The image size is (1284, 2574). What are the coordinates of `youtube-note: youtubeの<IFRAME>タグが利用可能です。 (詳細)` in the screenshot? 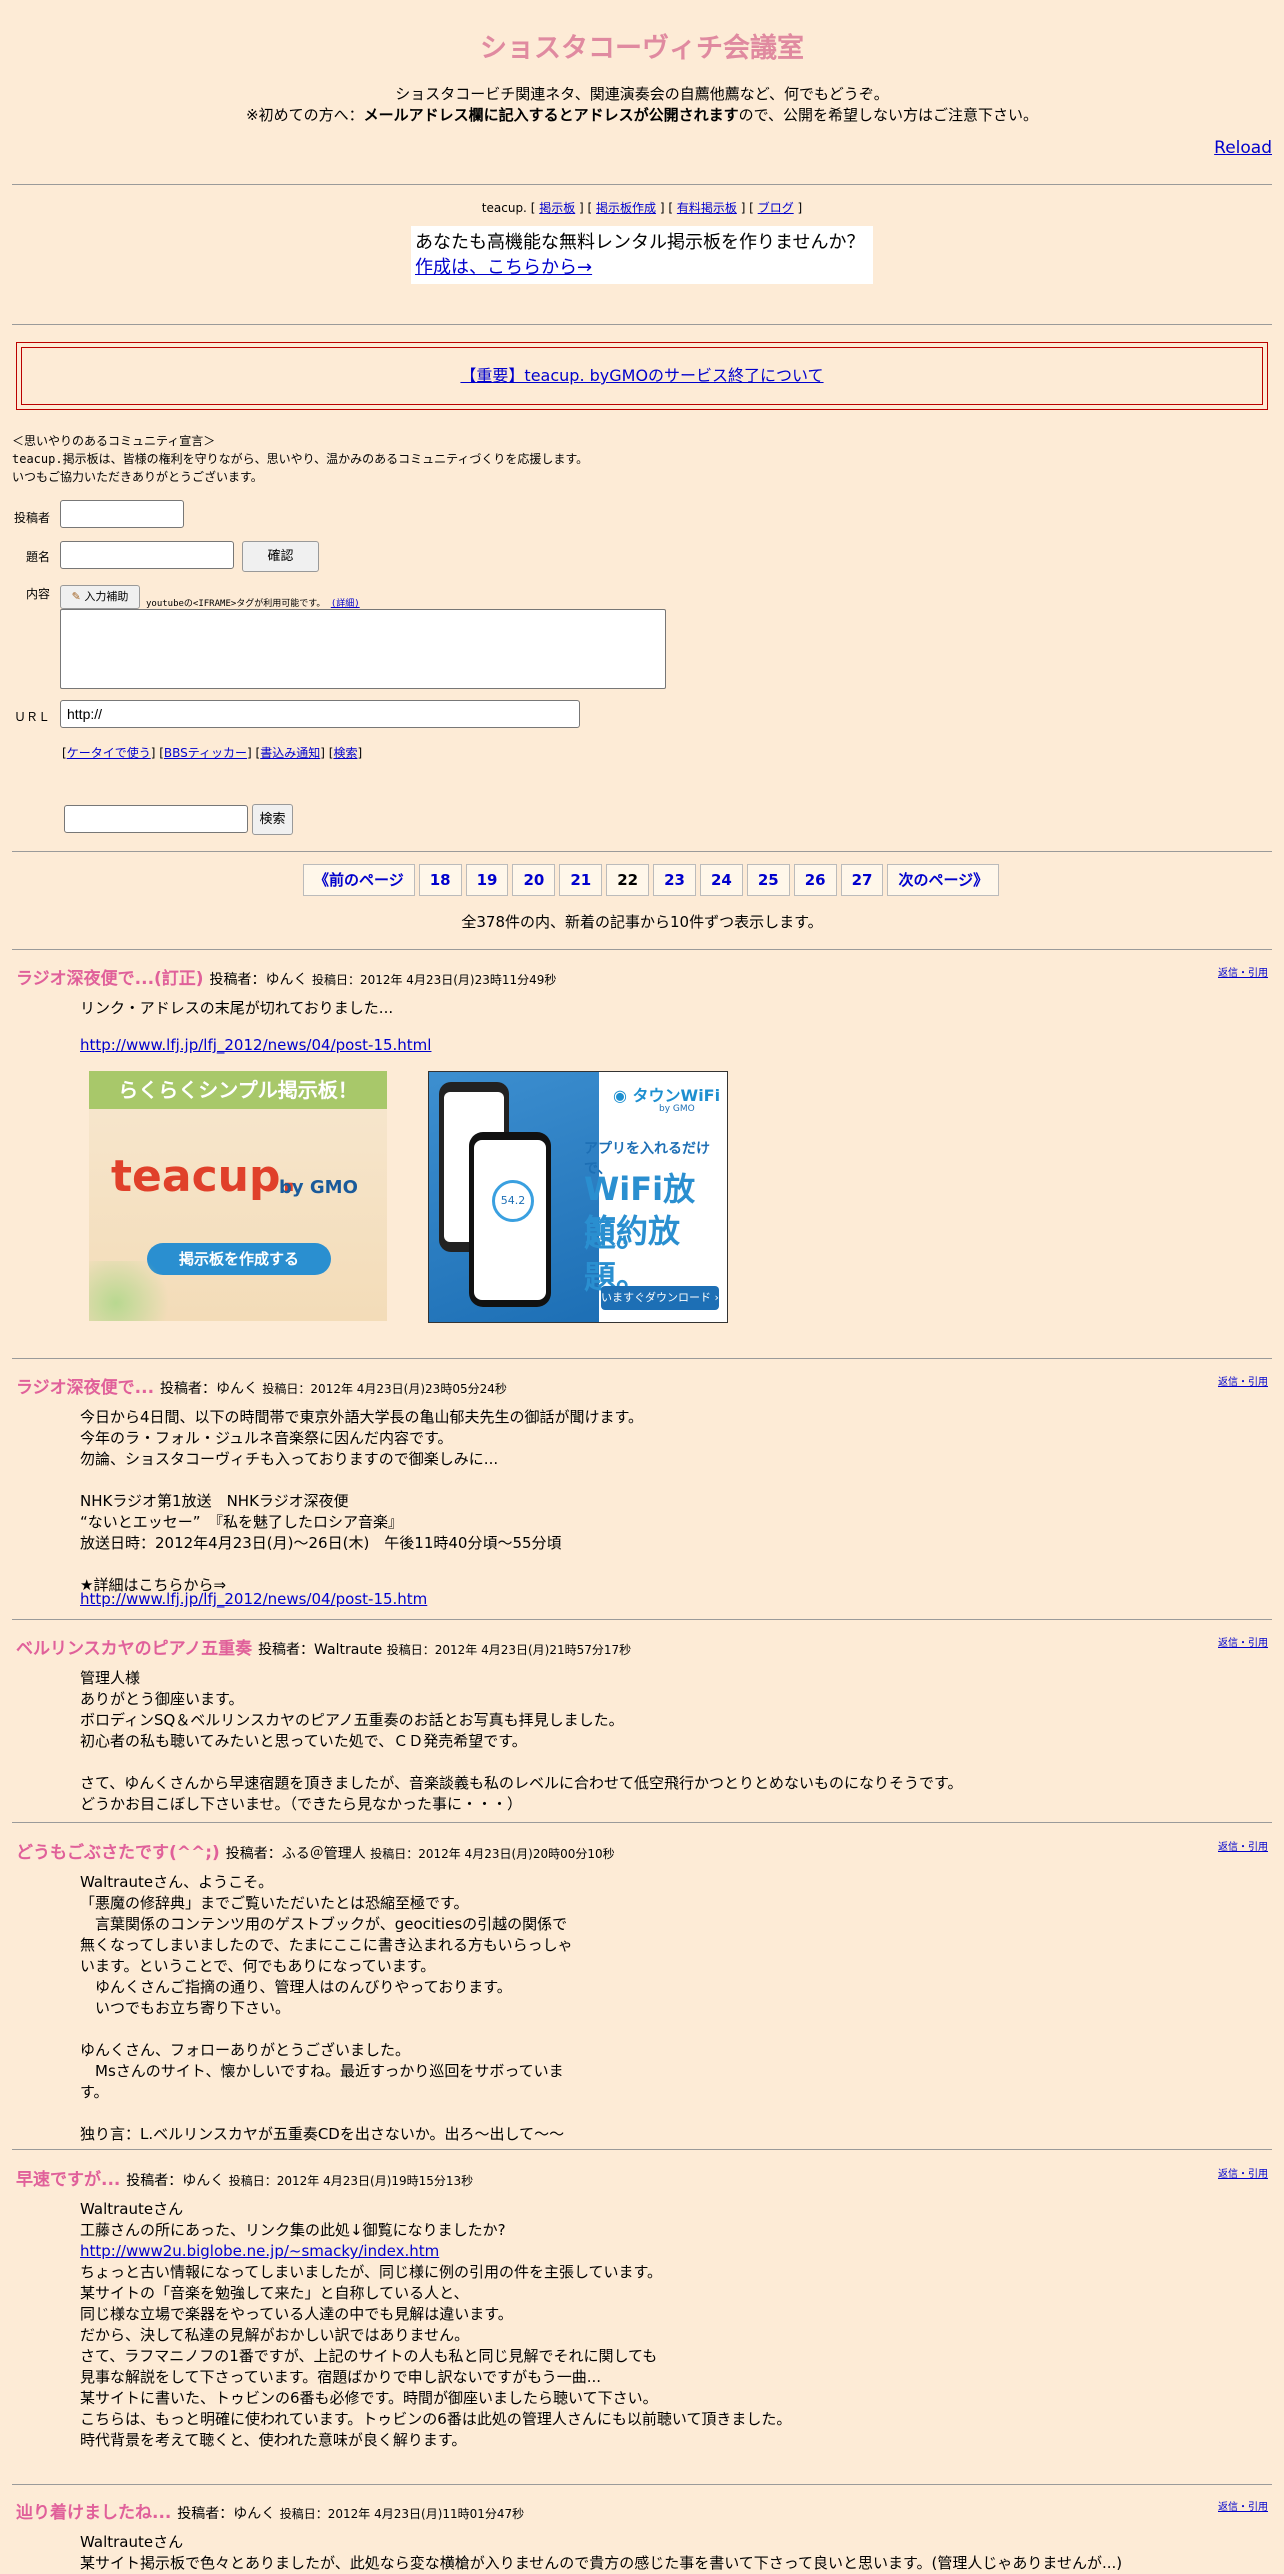 It's located at (253, 604).